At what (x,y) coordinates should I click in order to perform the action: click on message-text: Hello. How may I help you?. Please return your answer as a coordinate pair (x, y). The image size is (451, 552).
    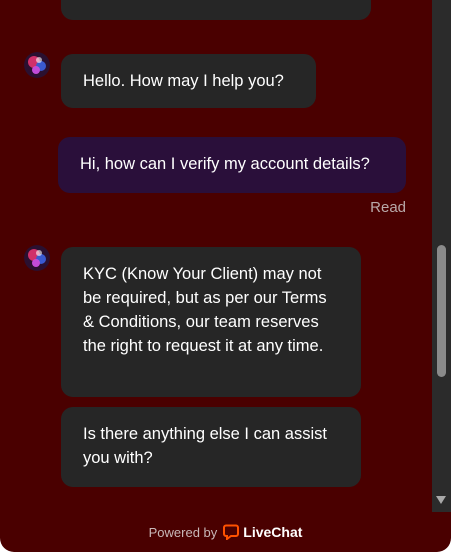
    Looking at the image, I should click on (183, 81).